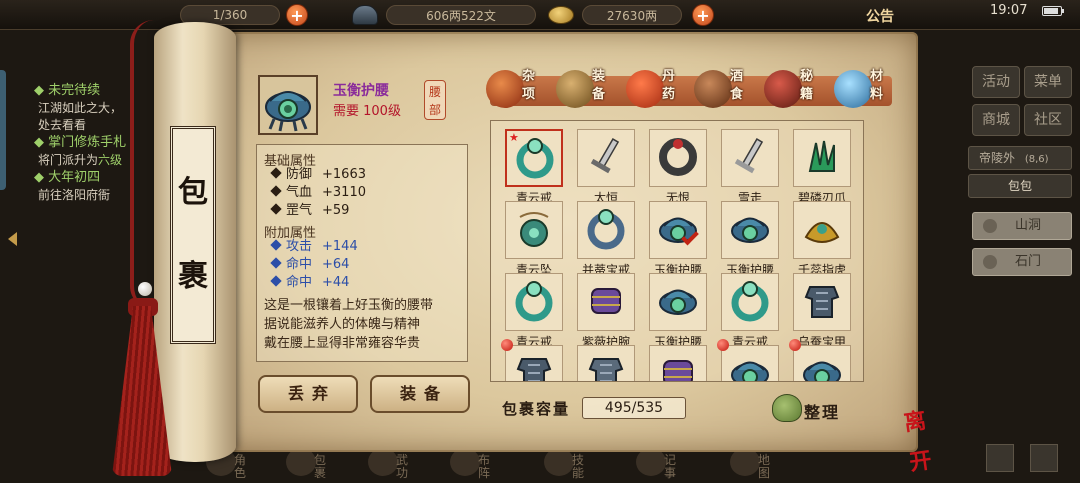 This screenshot has height=483, width=1080. What do you see at coordinates (297, 15) in the screenshot?
I see `add-stamina-button: +` at bounding box center [297, 15].